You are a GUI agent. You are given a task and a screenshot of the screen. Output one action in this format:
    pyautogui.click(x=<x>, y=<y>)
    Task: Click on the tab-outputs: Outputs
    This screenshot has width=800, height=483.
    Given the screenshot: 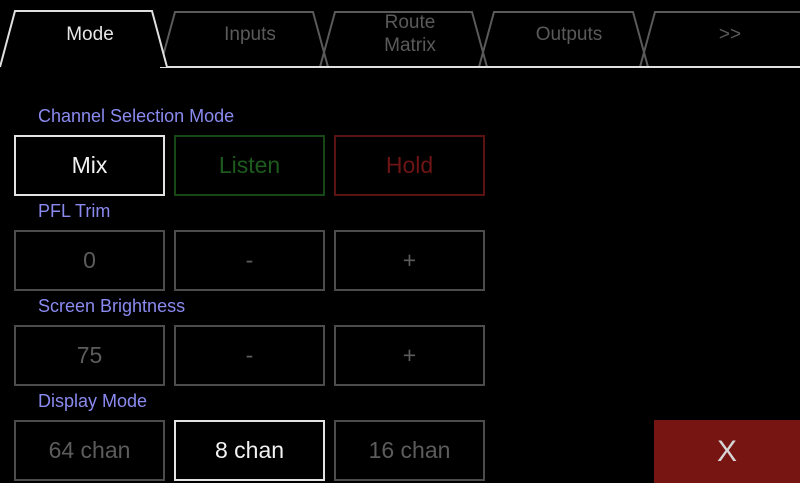 What is the action you would take?
    pyautogui.click(x=569, y=34)
    